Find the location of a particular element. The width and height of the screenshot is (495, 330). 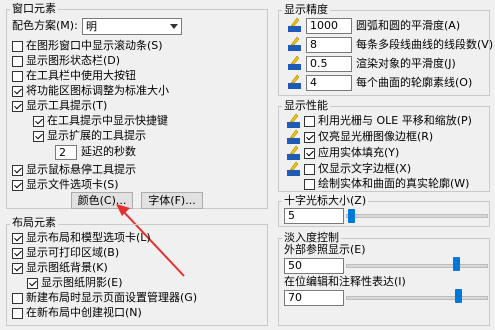

checkbox-file-tabs: 显示文件选项卡(S) is located at coordinates (65, 185).